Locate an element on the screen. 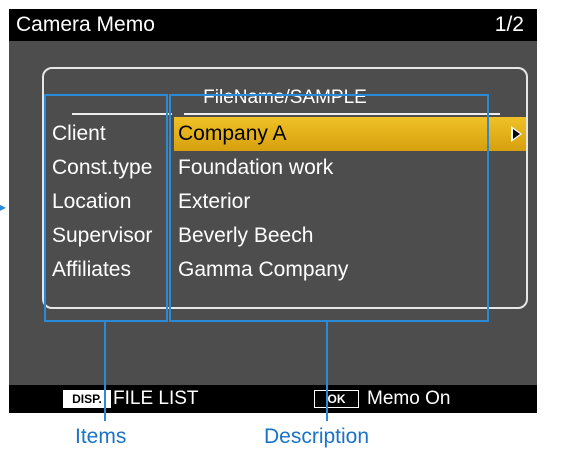 This screenshot has height=453, width=563. title-bar: Camera Memo 1/2 is located at coordinates (273, 25).